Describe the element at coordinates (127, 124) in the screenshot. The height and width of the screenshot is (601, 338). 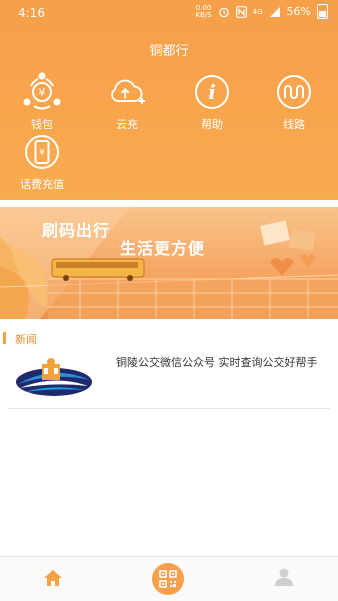
I see `menu-label: 云充` at that location.